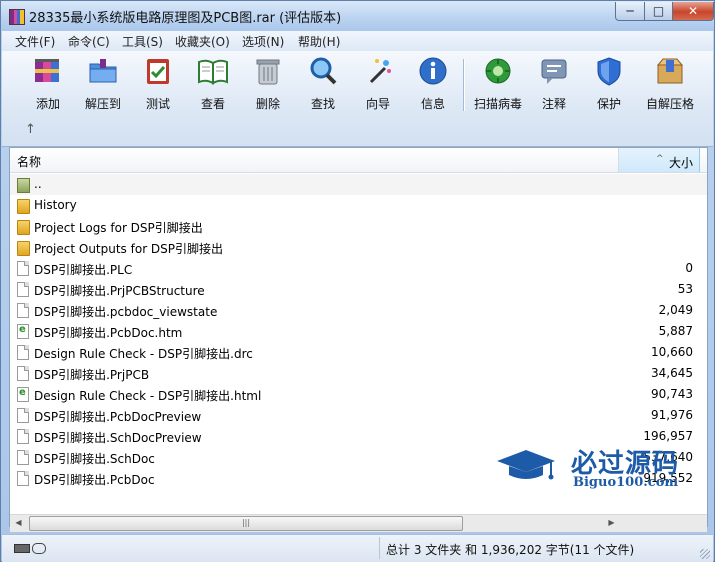 This screenshot has height=562, width=715. What do you see at coordinates (630, 11) in the screenshot?
I see `minimize-button: ─` at bounding box center [630, 11].